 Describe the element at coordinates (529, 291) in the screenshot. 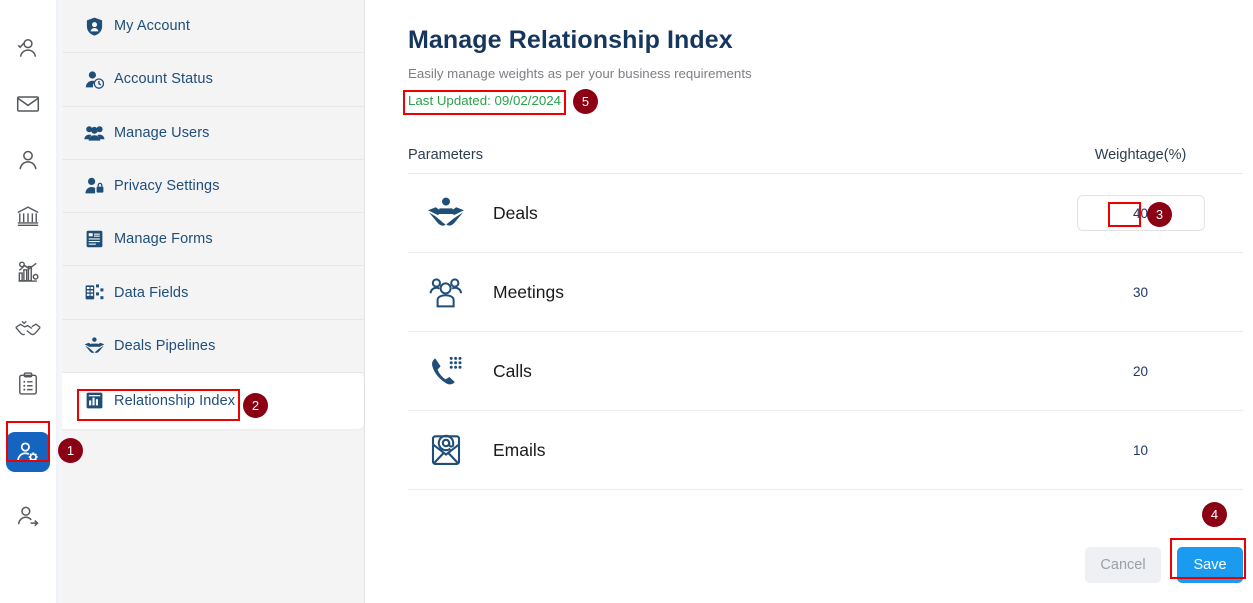

I see `parameter-label: Meetings` at that location.